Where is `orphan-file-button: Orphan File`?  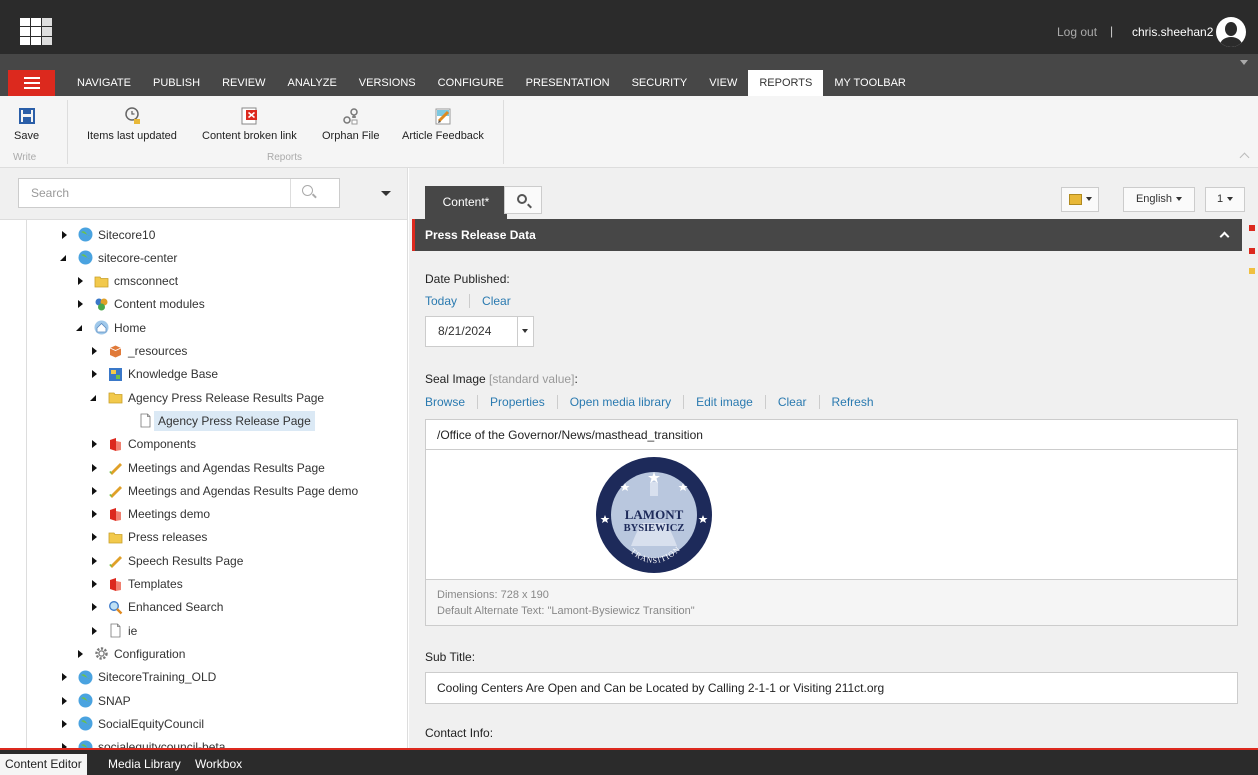
orphan-file-button: Orphan File is located at coordinates (350, 124).